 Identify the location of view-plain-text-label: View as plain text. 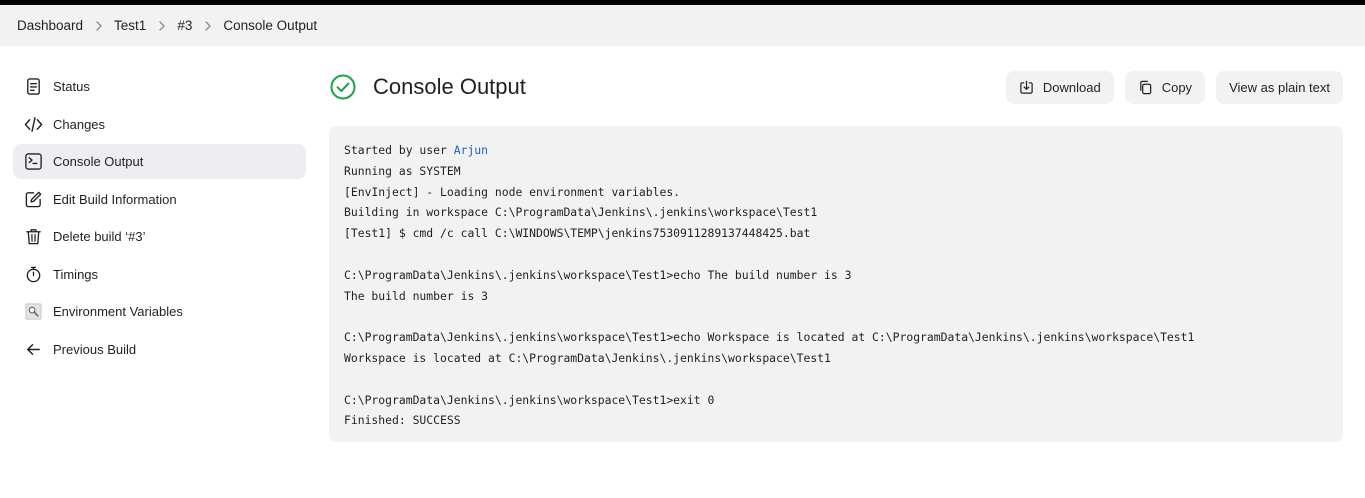
(1279, 87).